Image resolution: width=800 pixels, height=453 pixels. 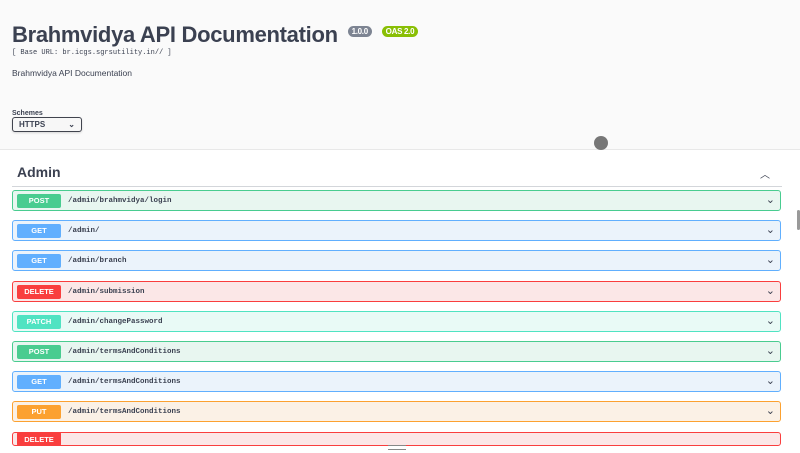 What do you see at coordinates (396, 439) in the screenshot?
I see `operation-row: DELETE` at bounding box center [396, 439].